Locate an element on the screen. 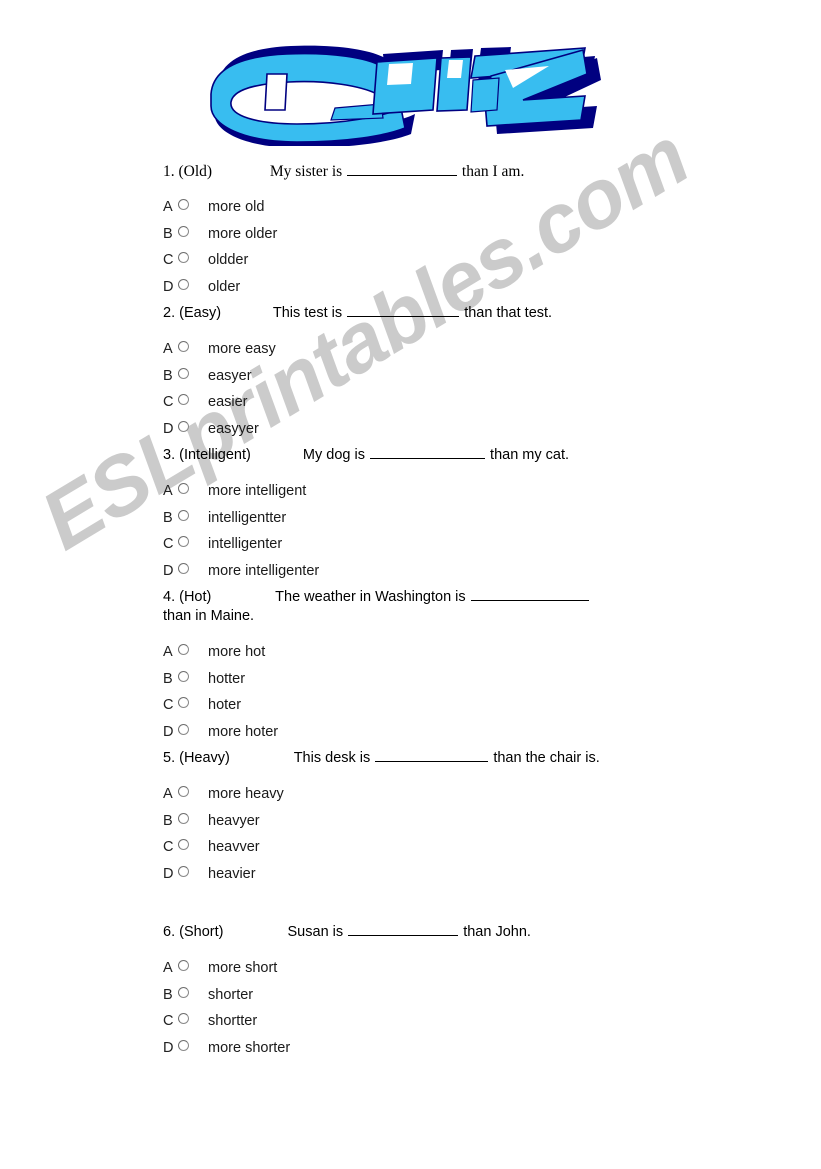 Image resolution: width=821 pixels, height=1169 pixels. option-row: C easier is located at coordinates (413, 405).